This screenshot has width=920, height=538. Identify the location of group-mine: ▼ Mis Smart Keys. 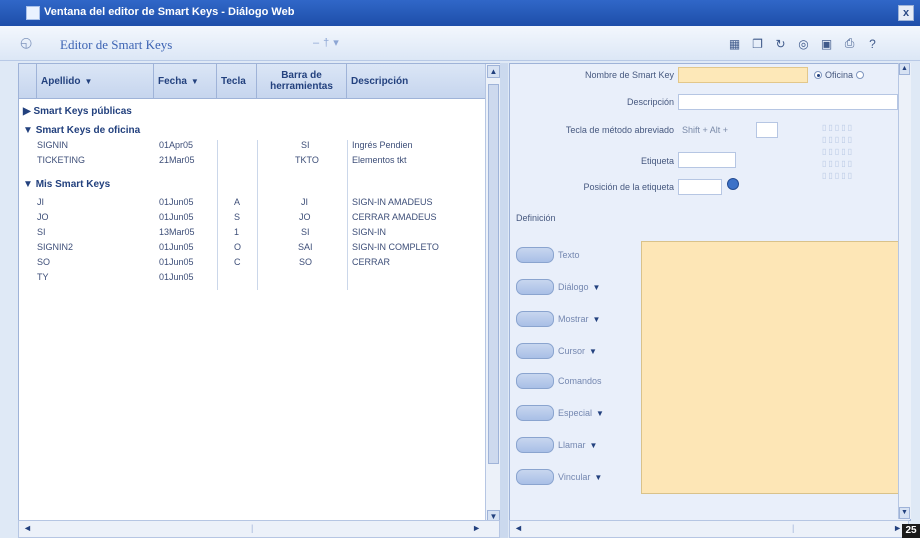
(66, 184).